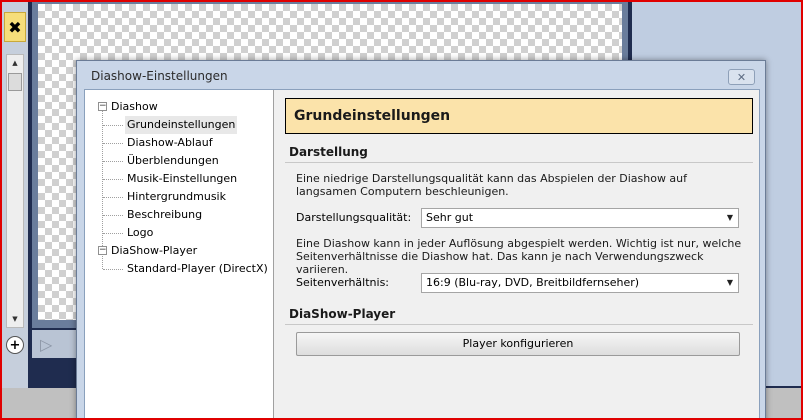  I want to click on tree-item-standard-player: Standard-Player (DirectX), so click(179, 267).